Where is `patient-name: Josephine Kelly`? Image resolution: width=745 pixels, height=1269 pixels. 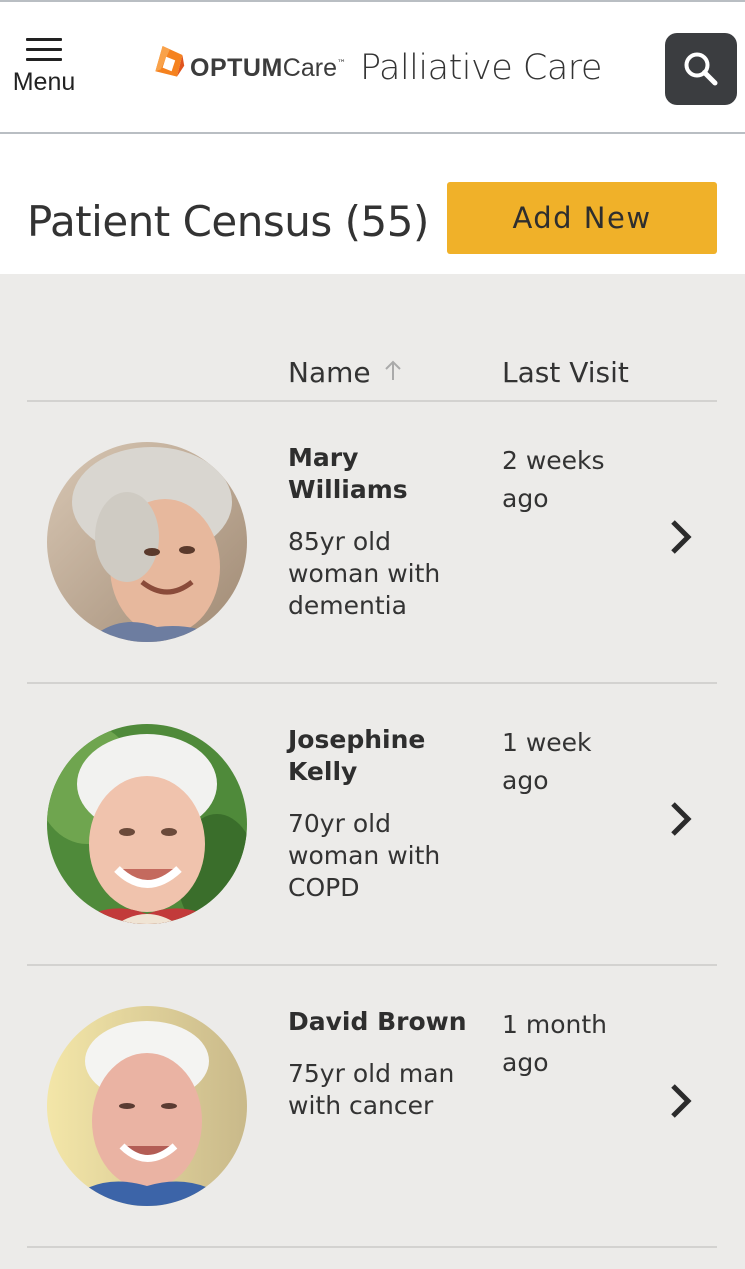 patient-name: Josephine Kelly is located at coordinates (357, 755).